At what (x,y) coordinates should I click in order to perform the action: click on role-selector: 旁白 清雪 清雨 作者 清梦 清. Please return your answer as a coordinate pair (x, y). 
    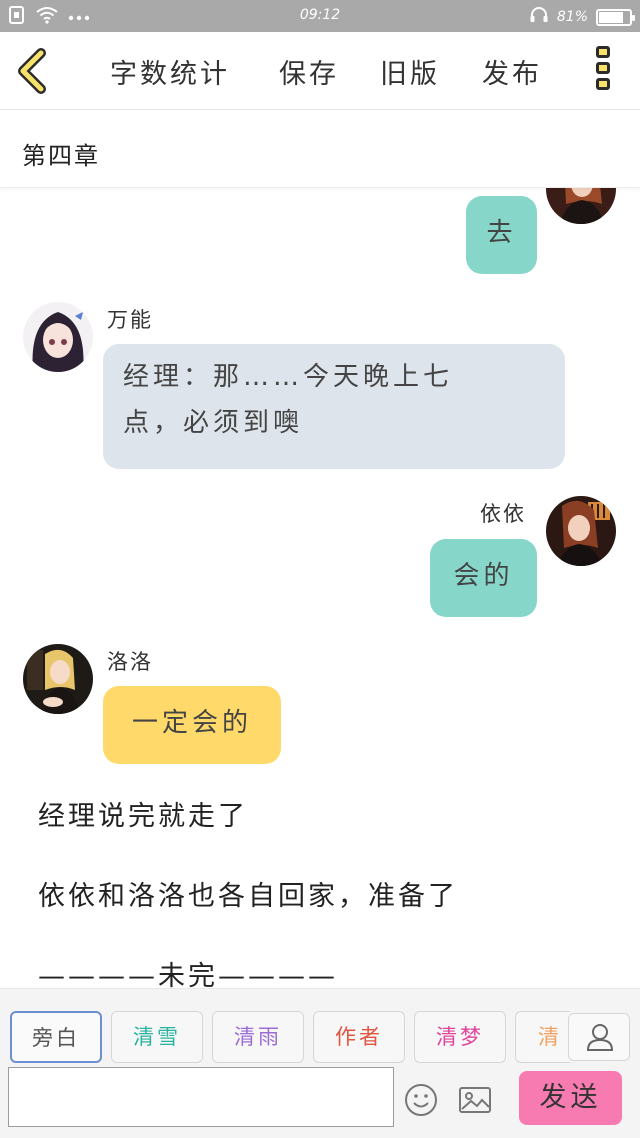
    Looking at the image, I should click on (285, 1036).